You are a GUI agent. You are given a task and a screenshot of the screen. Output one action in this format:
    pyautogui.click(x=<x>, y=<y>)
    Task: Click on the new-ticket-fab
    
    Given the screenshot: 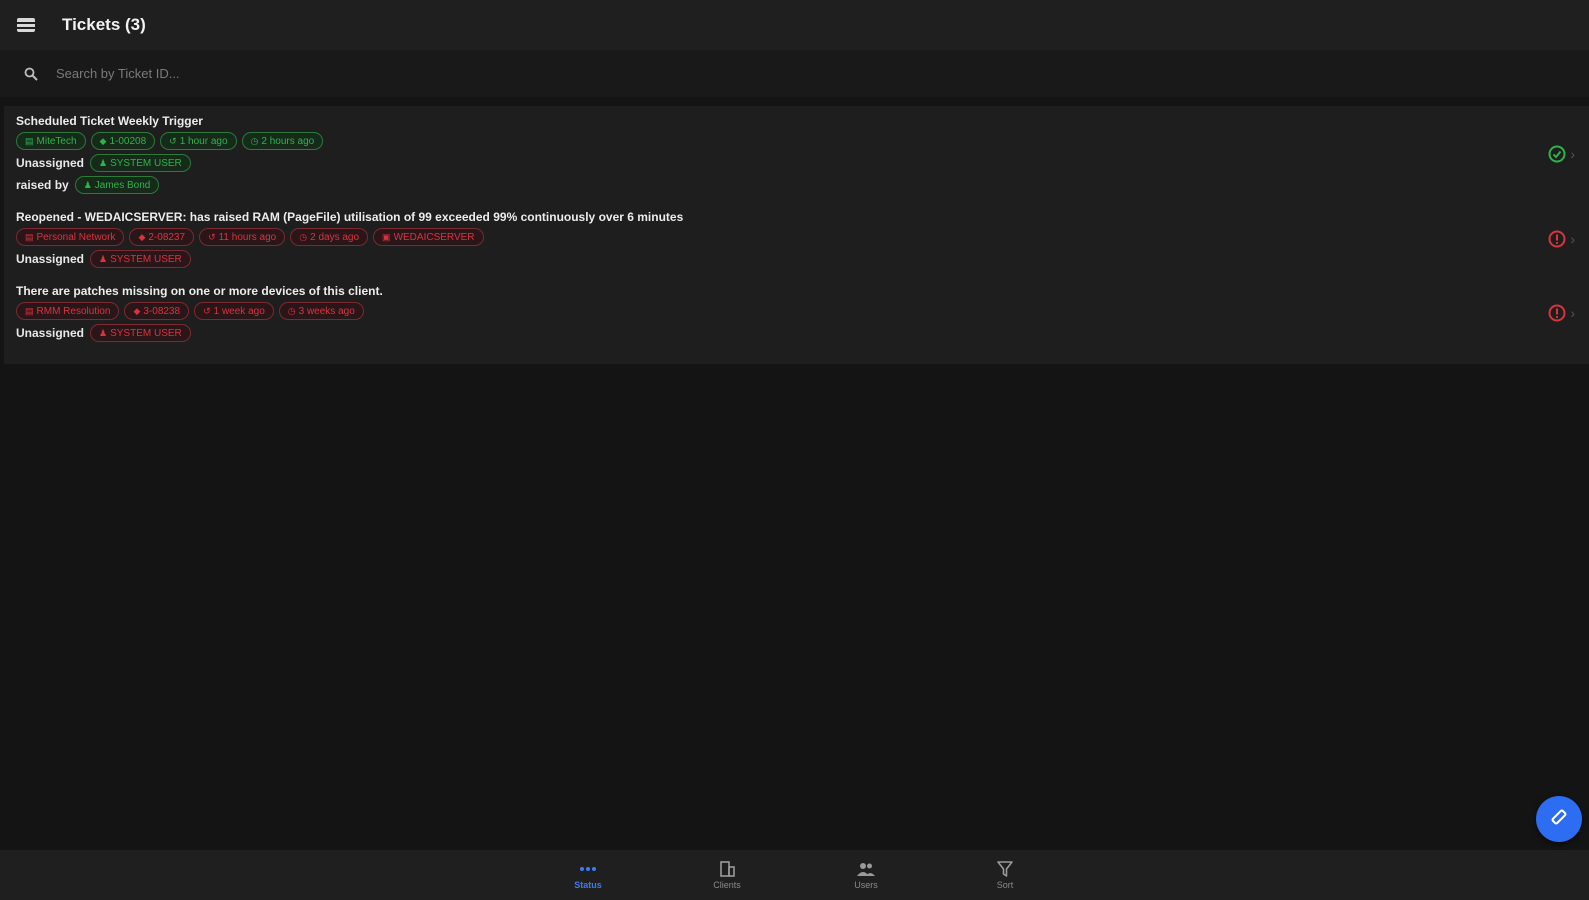 What is the action you would take?
    pyautogui.click(x=1559, y=819)
    